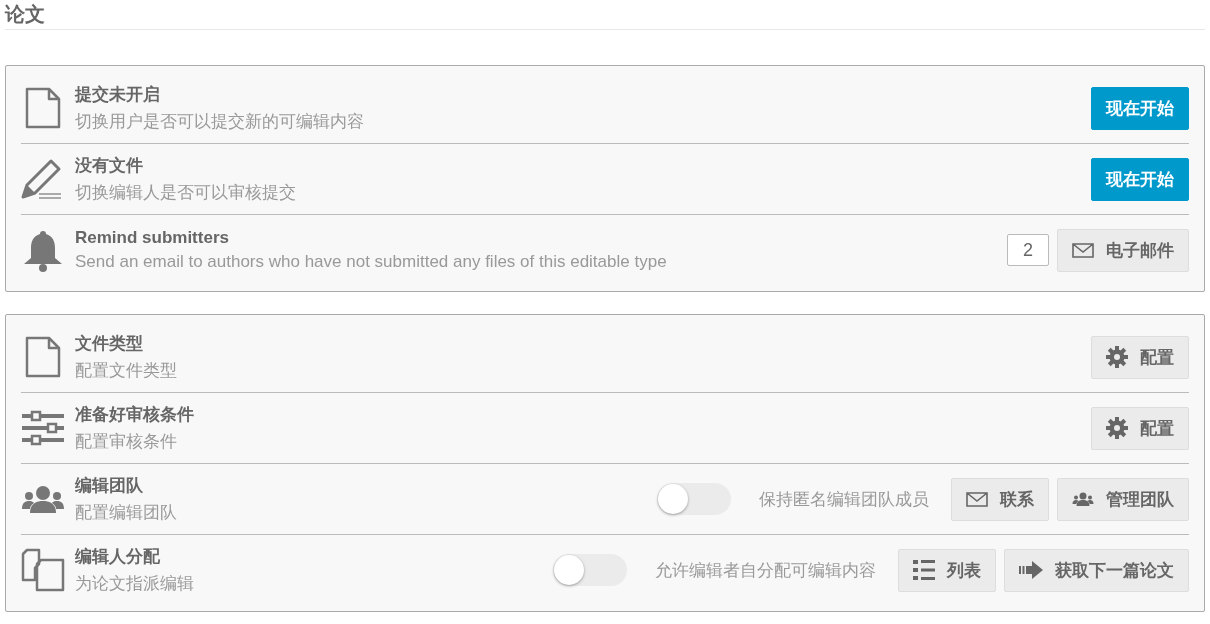 The height and width of the screenshot is (624, 1210). What do you see at coordinates (126, 371) in the screenshot?
I see `row-description: 配置文件类型` at bounding box center [126, 371].